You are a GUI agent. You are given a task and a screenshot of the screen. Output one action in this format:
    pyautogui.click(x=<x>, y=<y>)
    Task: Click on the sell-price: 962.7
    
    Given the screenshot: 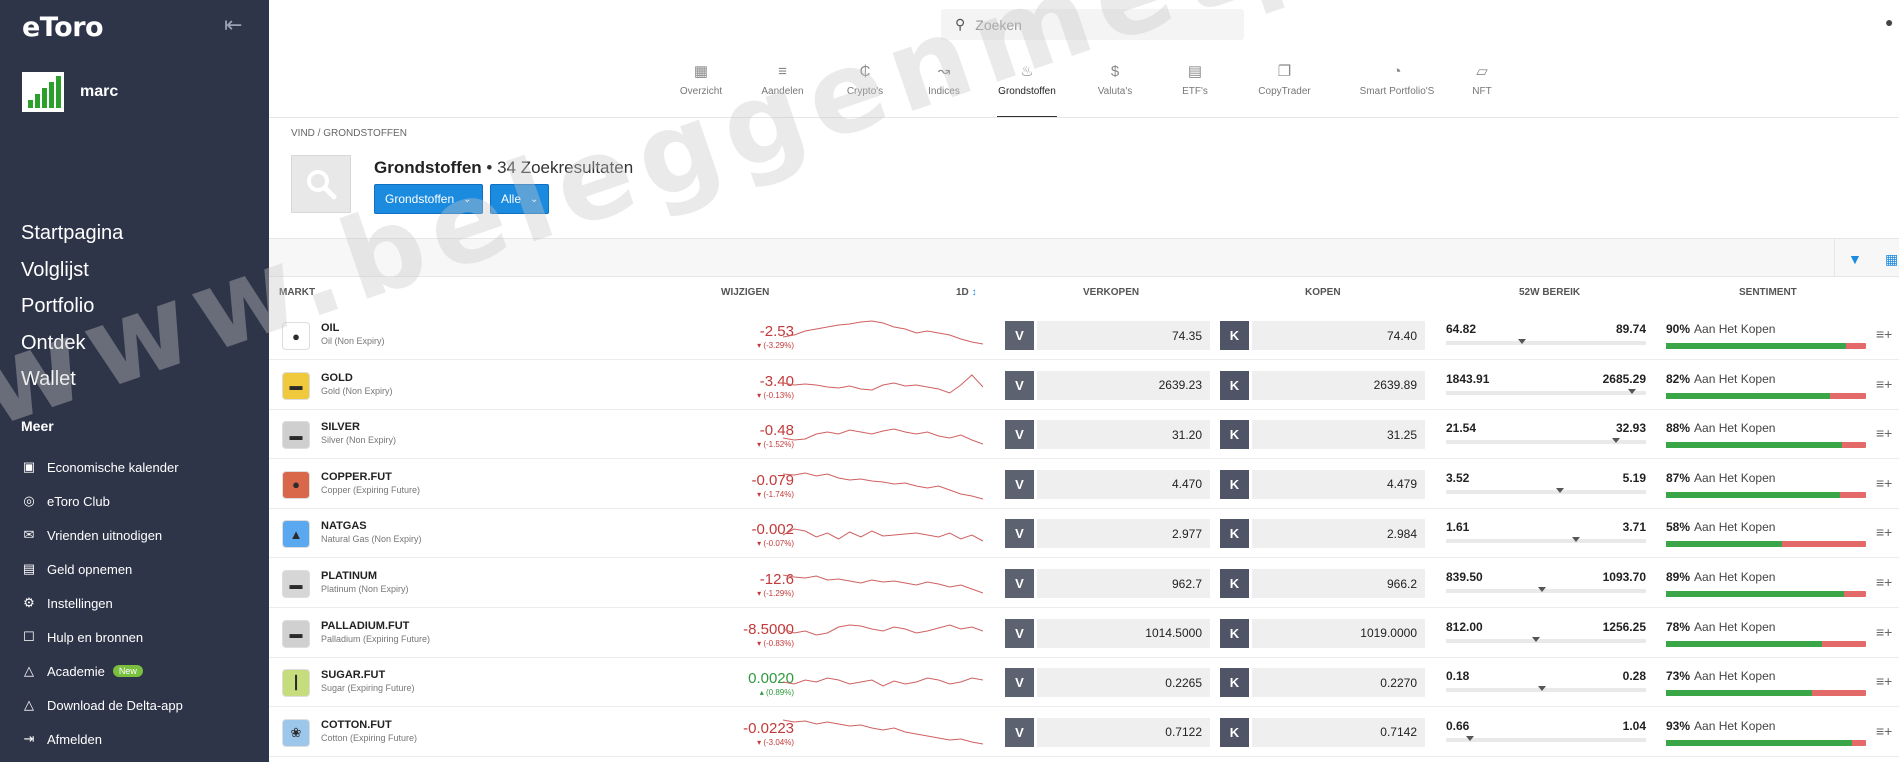 What is the action you would take?
    pyautogui.click(x=1123, y=583)
    